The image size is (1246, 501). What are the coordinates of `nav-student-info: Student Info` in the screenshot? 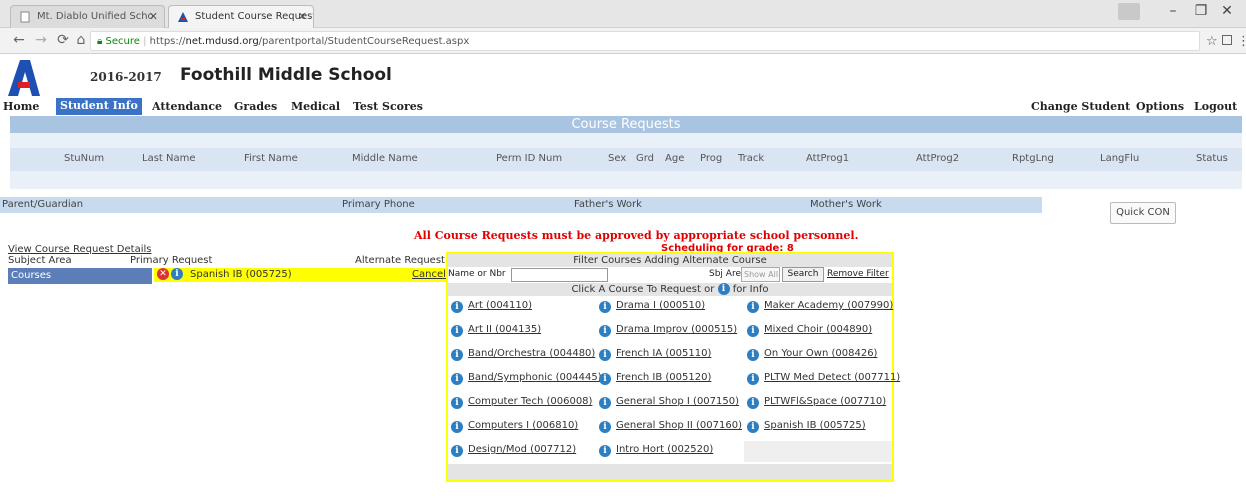 It's located at (99, 106).